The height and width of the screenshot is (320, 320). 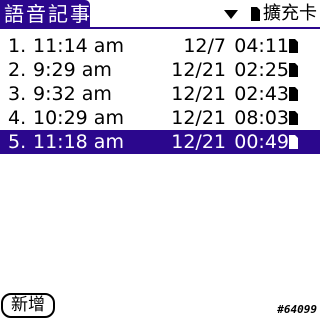 What do you see at coordinates (261, 142) in the screenshot?
I see `memo-duration: 00:49` at bounding box center [261, 142].